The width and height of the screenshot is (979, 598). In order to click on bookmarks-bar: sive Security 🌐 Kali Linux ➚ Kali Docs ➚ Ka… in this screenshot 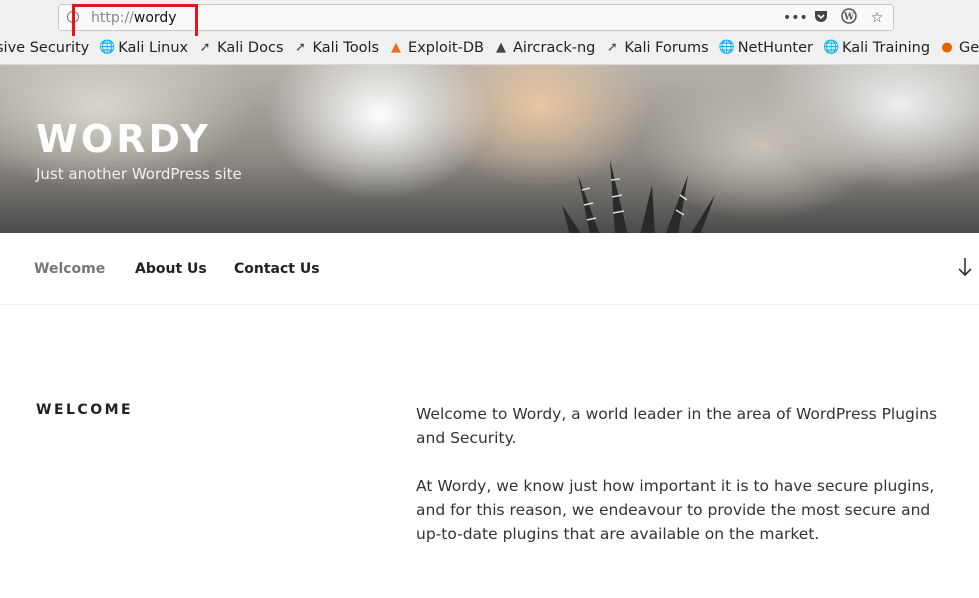, I will do `click(489, 50)`.